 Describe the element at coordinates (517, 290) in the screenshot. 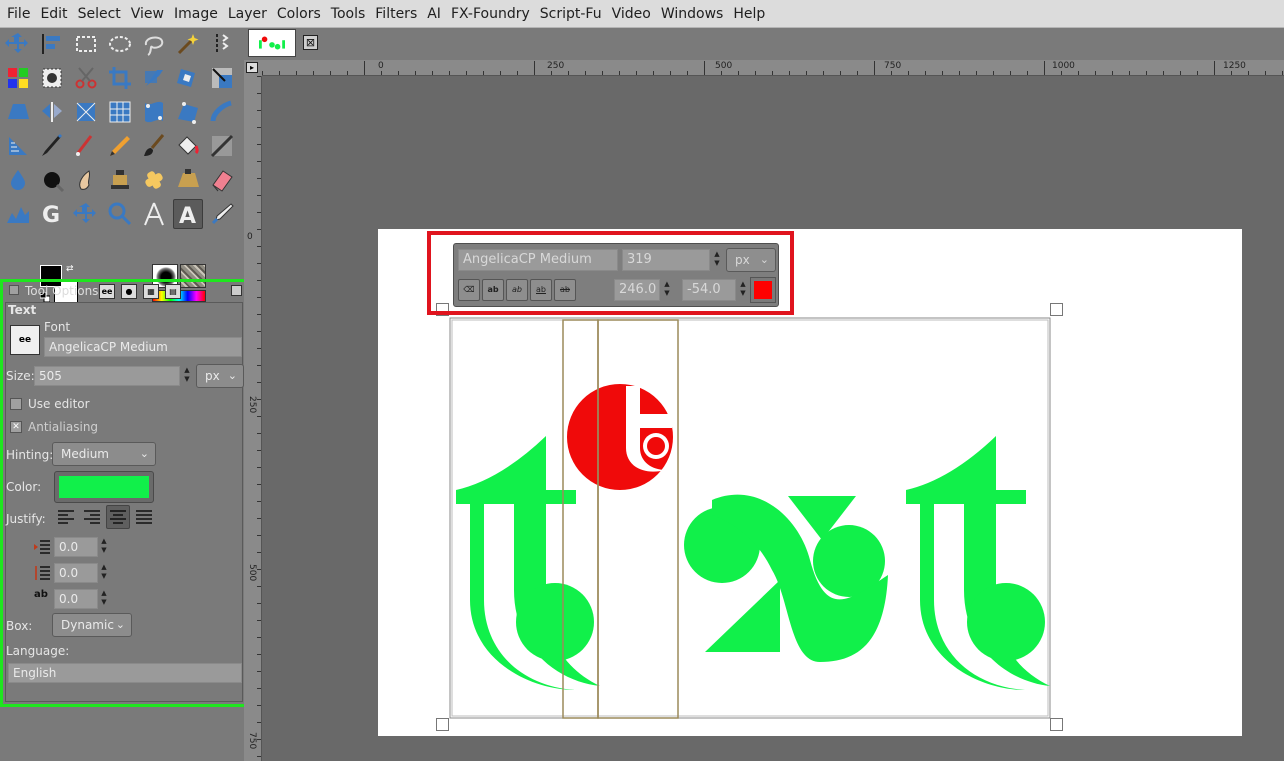

I see `italic-button: ab` at that location.